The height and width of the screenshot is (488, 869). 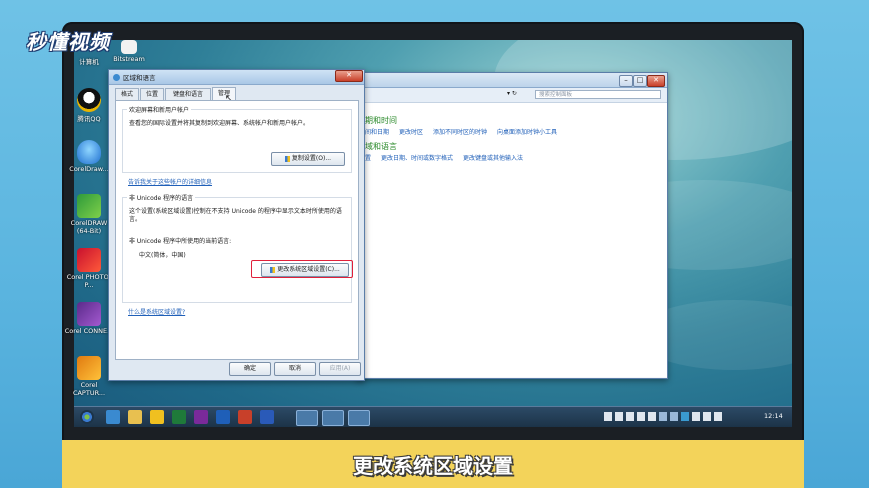 What do you see at coordinates (527, 131) in the screenshot?
I see `link-gadget-clock: 向桌面添加时钟小工具` at bounding box center [527, 131].